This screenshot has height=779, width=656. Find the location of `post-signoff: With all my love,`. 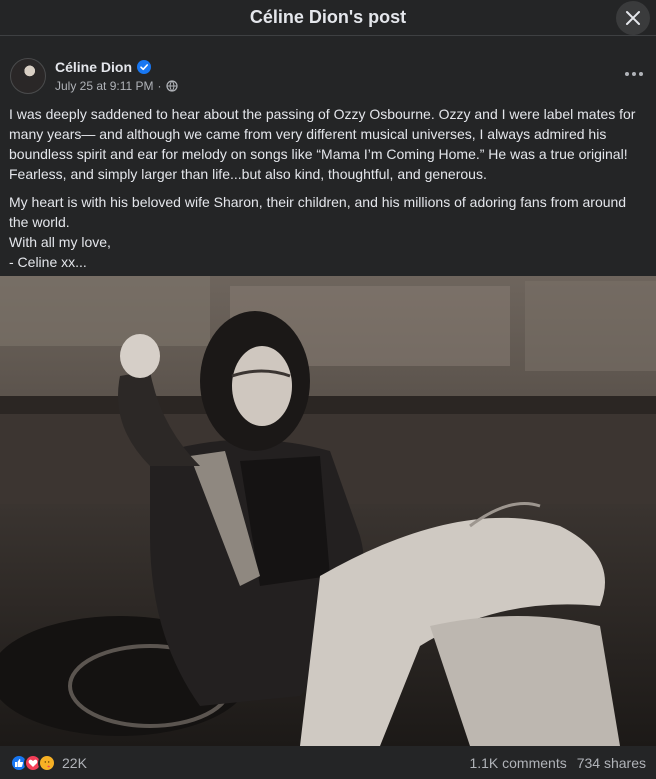

post-signoff: With all my love, is located at coordinates (60, 242).